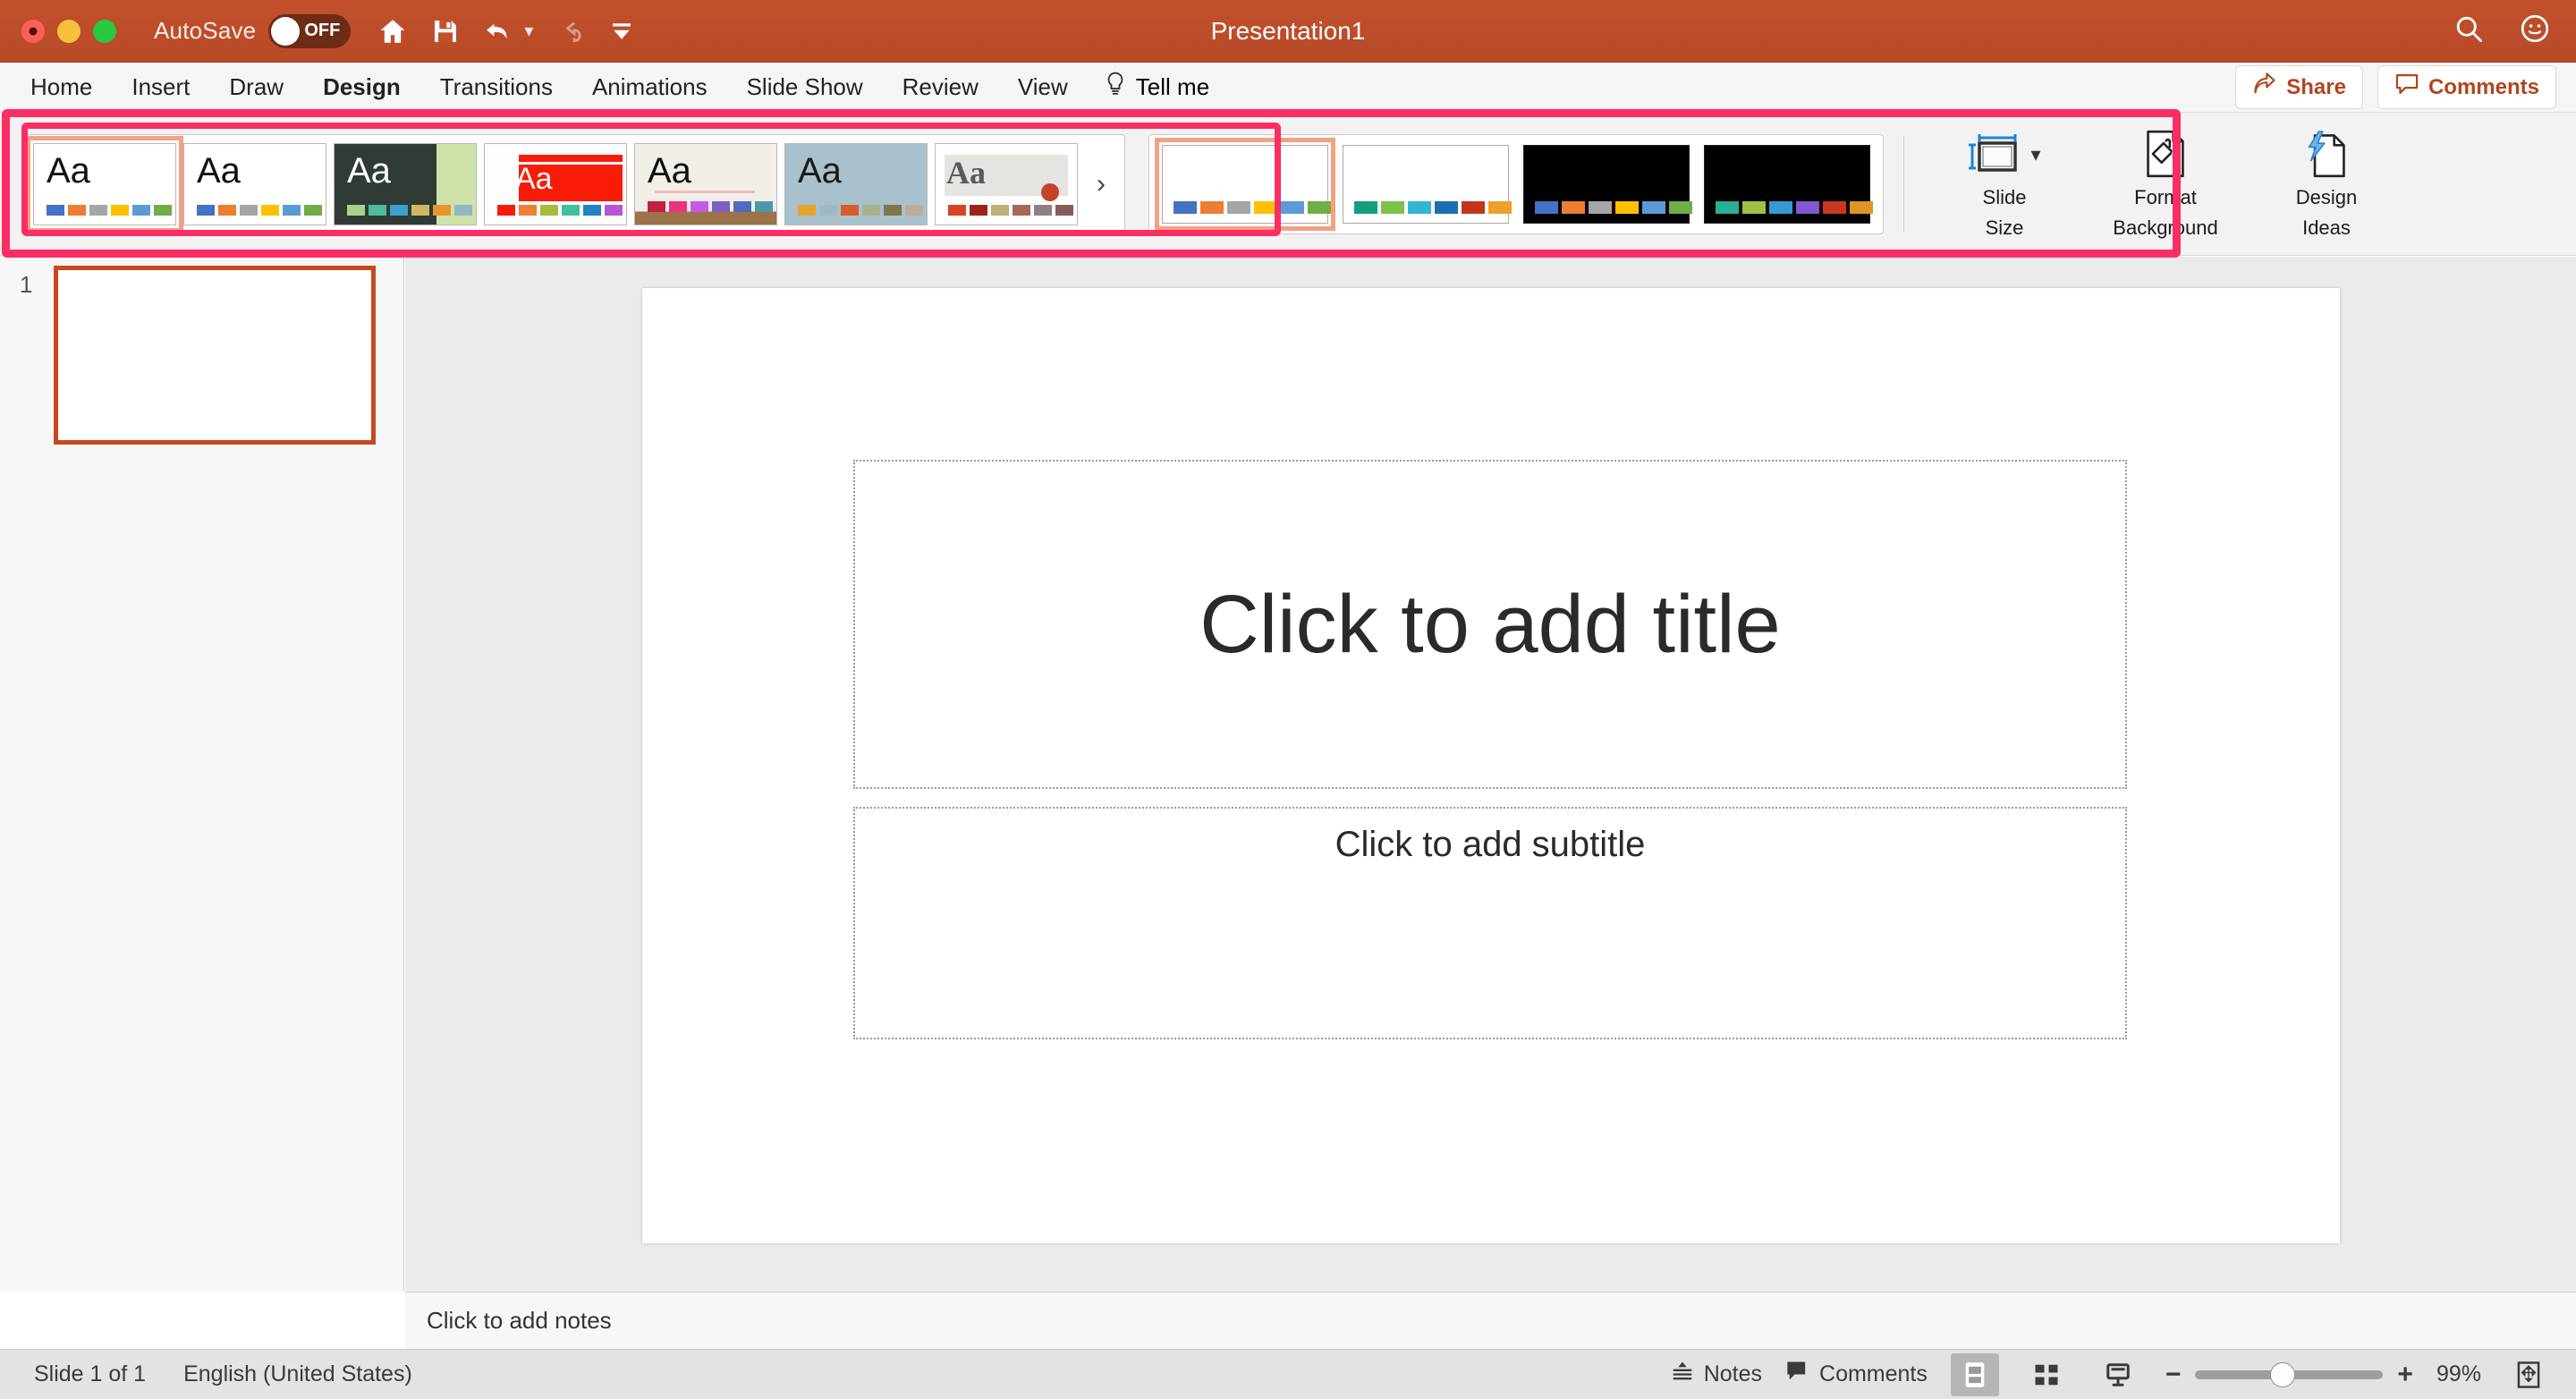  What do you see at coordinates (2326, 184) in the screenshot?
I see `design-ideas-button: Design Ideas` at bounding box center [2326, 184].